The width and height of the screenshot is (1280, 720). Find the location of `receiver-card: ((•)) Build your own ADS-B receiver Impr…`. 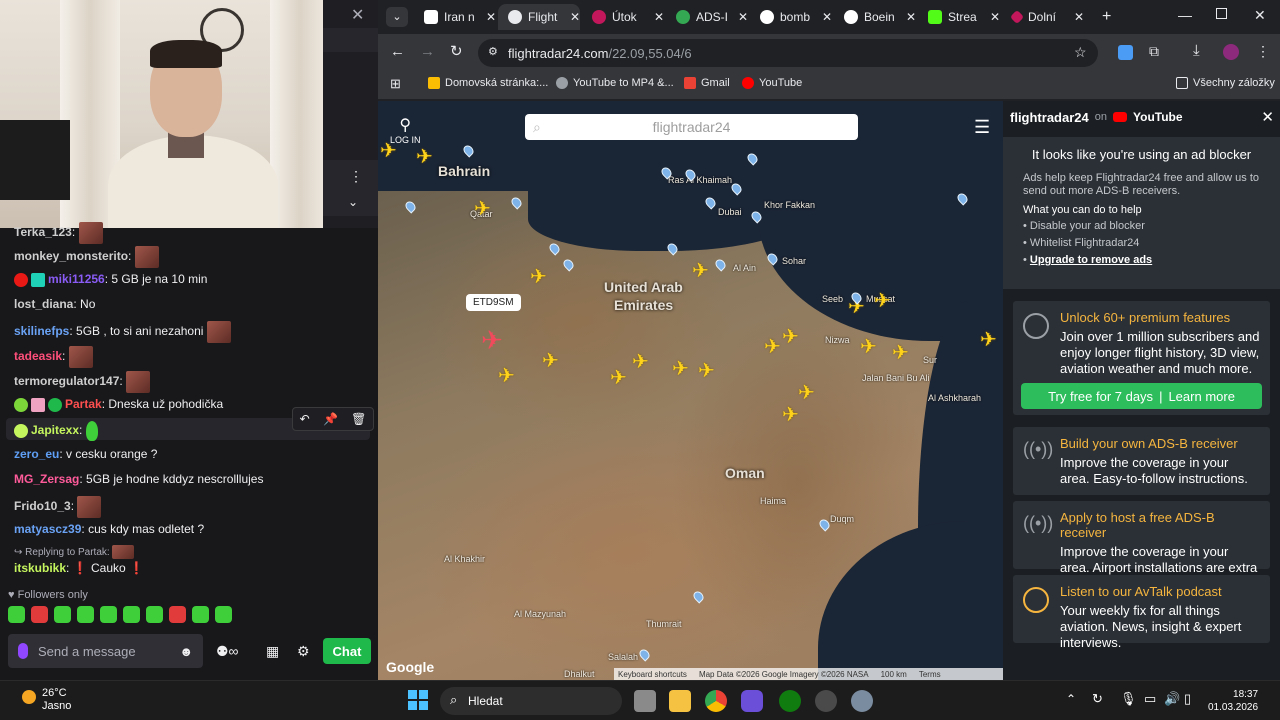

receiver-card: ((•)) Build your own ADS-B receiver Impr… is located at coordinates (1141, 461).